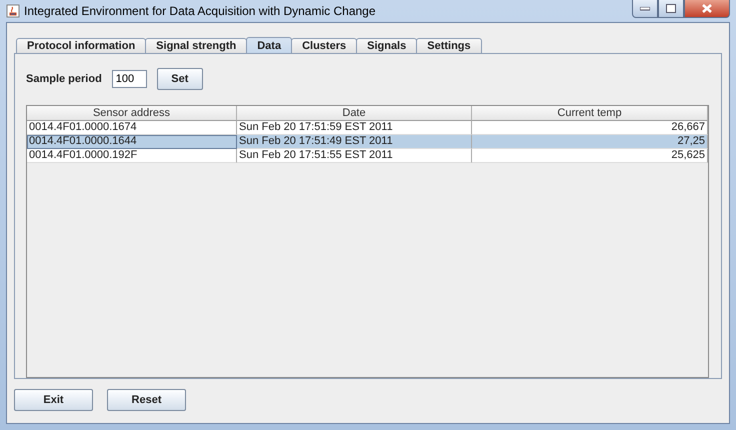 This screenshot has width=736, height=430. I want to click on column-header: Date, so click(354, 113).